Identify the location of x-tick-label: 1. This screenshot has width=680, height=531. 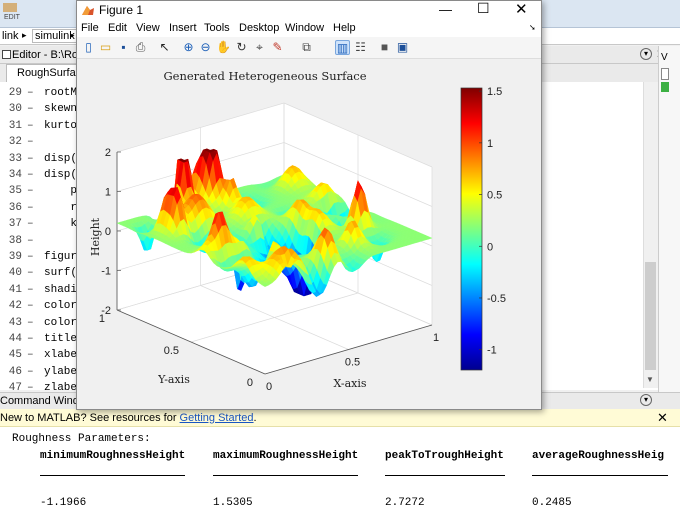
(436, 338).